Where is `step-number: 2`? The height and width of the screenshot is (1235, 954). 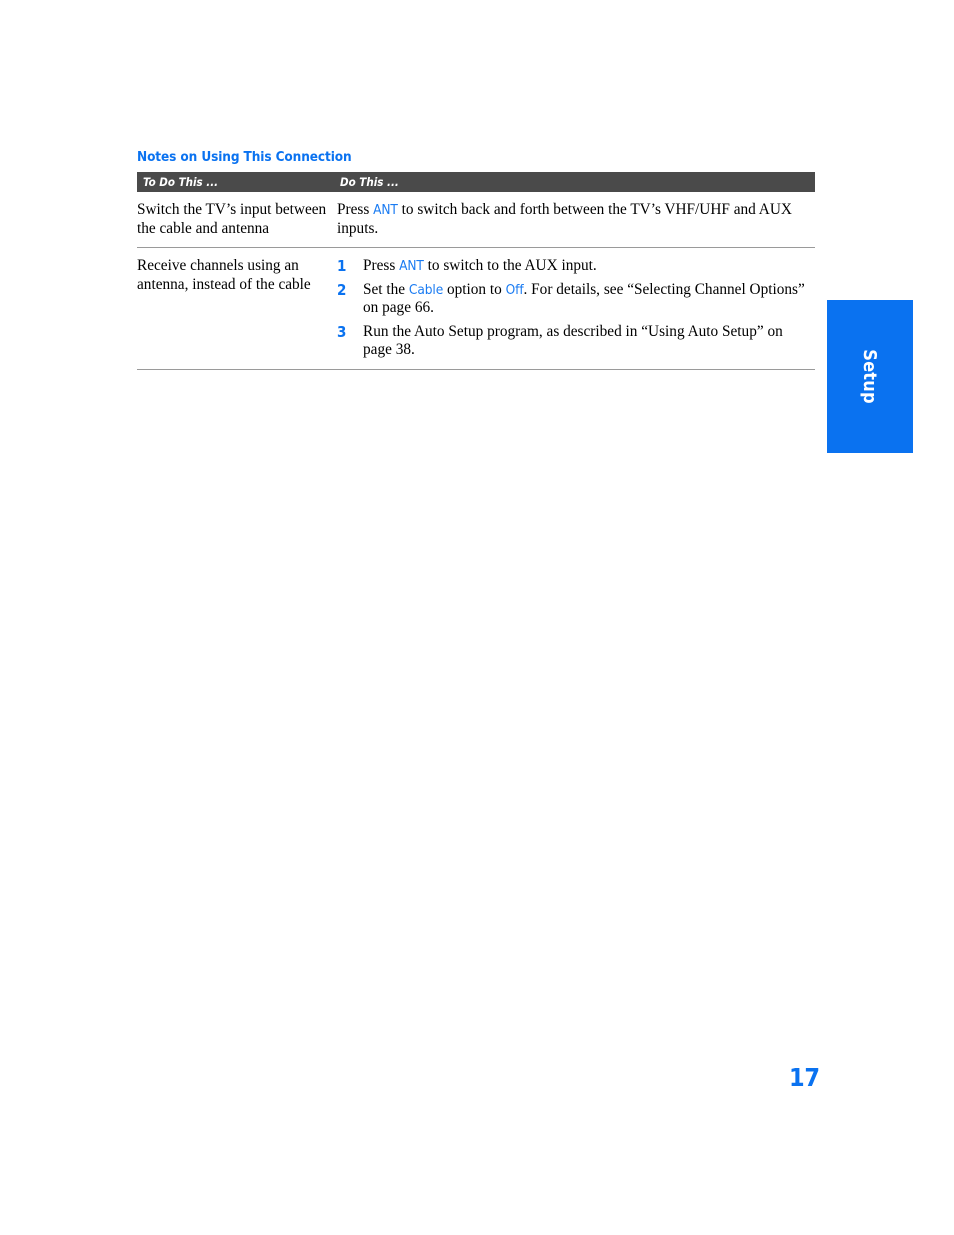 step-number: 2 is located at coordinates (342, 289).